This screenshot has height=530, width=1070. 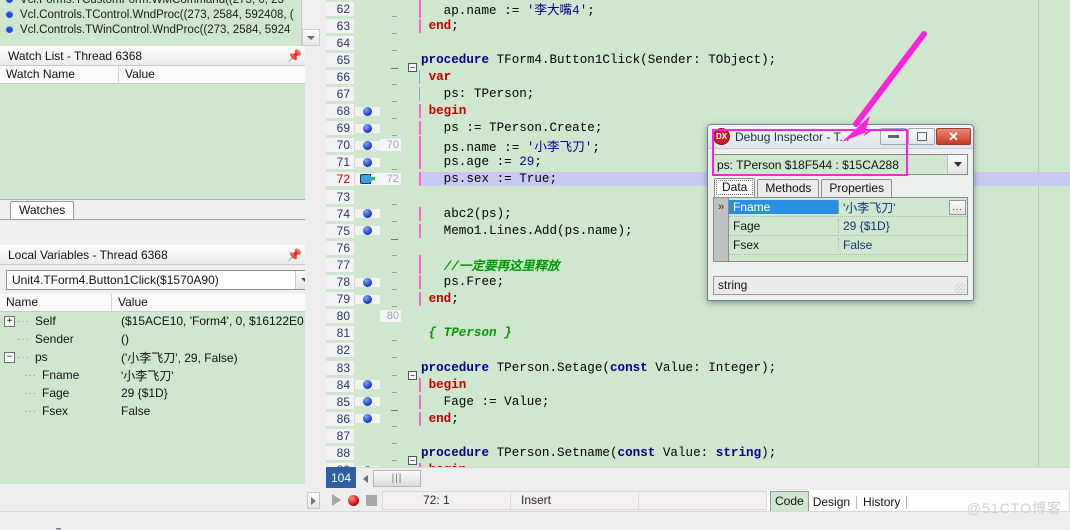 I want to click on restore-icon, so click(x=921, y=136).